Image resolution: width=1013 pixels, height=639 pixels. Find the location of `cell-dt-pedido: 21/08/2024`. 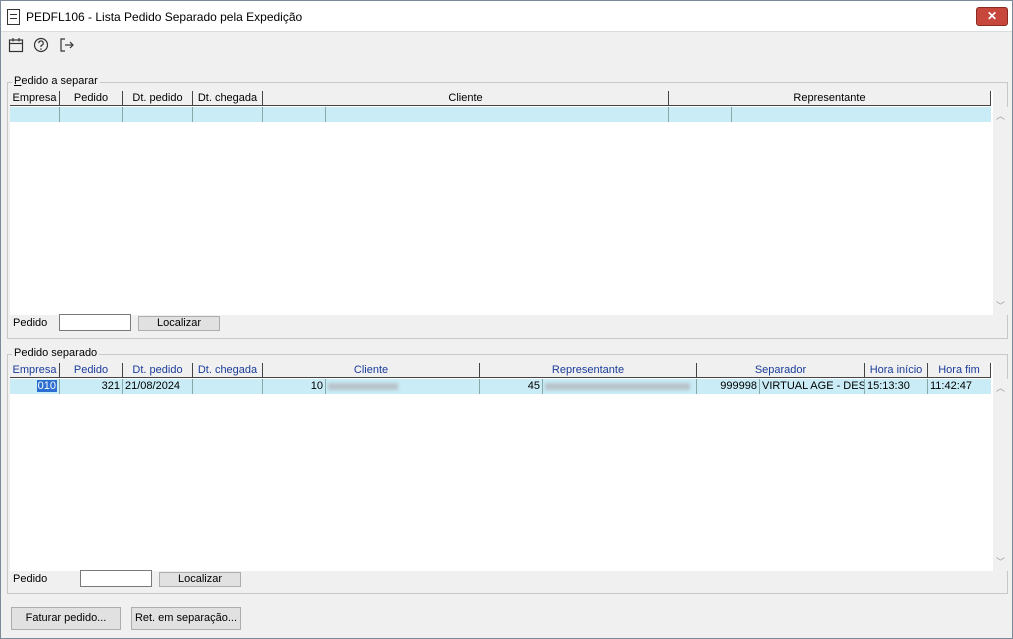

cell-dt-pedido: 21/08/2024 is located at coordinates (158, 386).